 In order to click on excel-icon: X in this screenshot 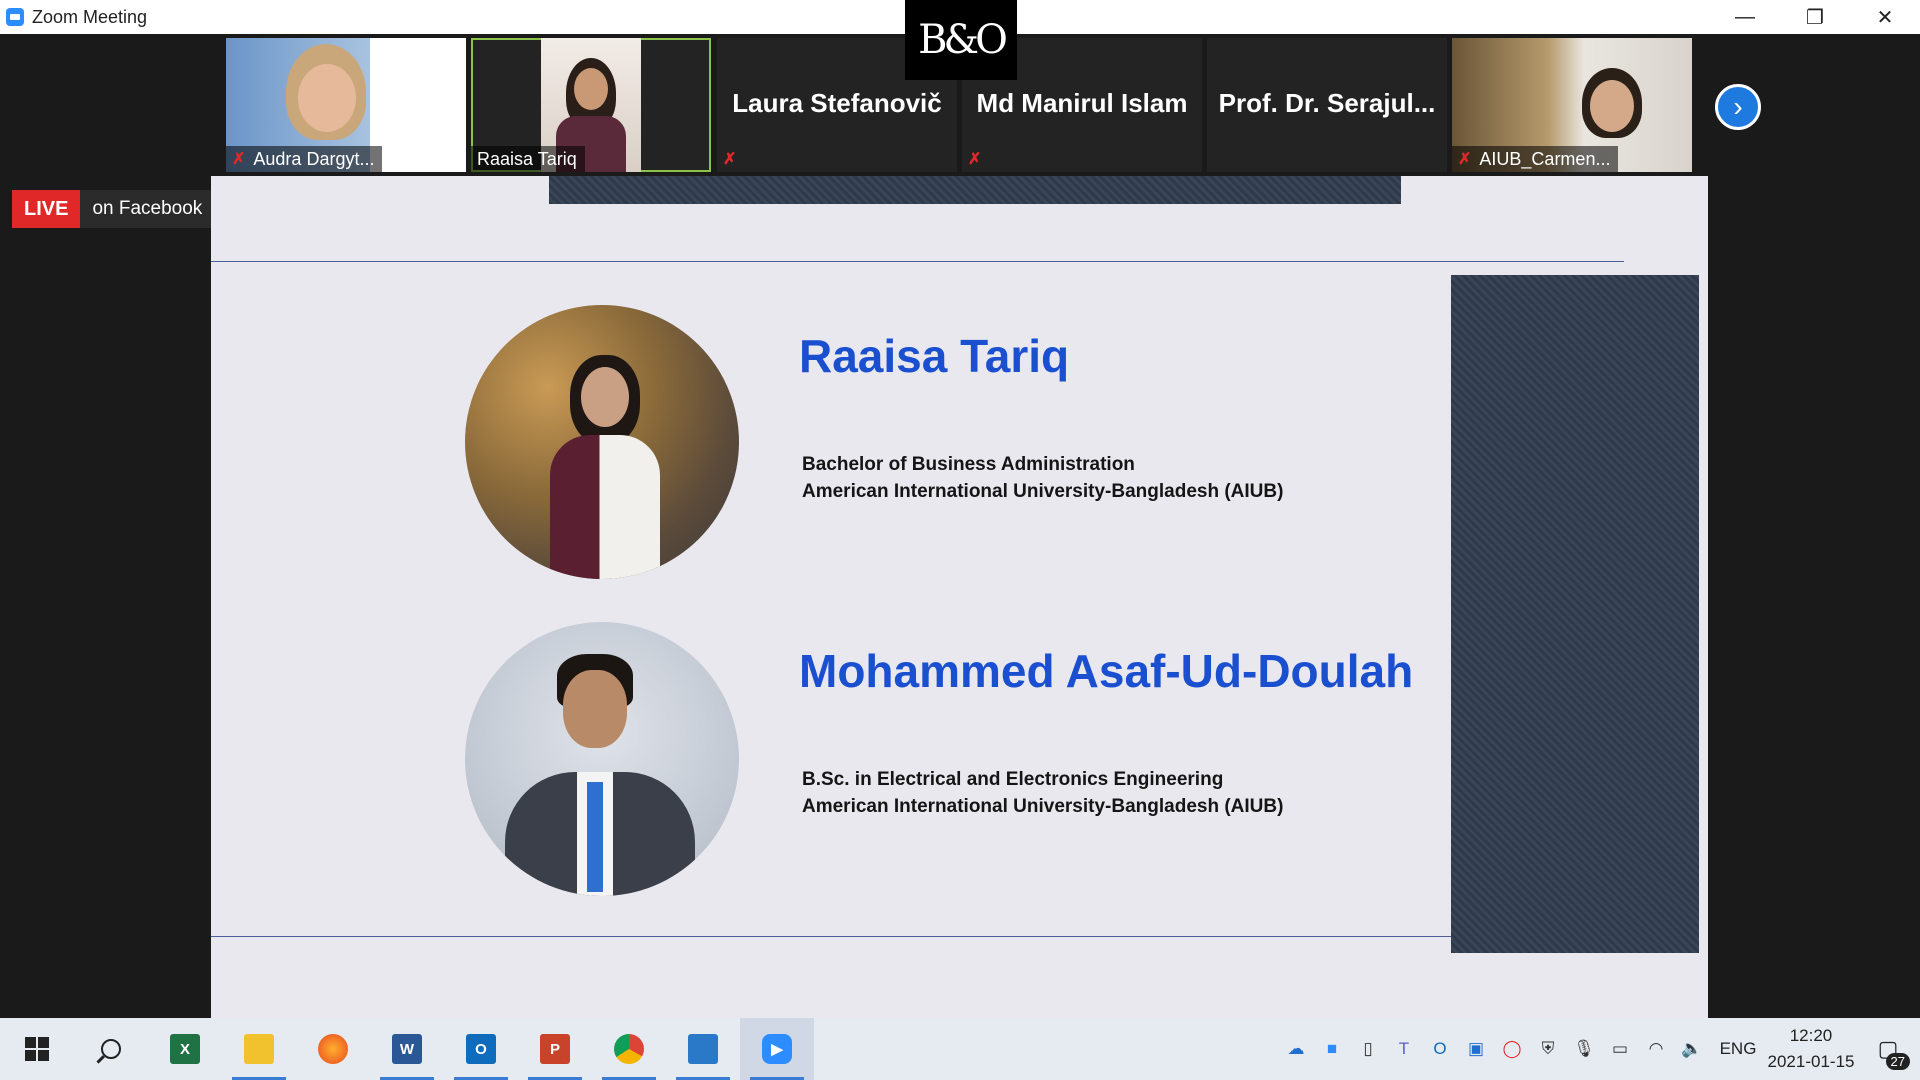, I will do `click(185, 1049)`.